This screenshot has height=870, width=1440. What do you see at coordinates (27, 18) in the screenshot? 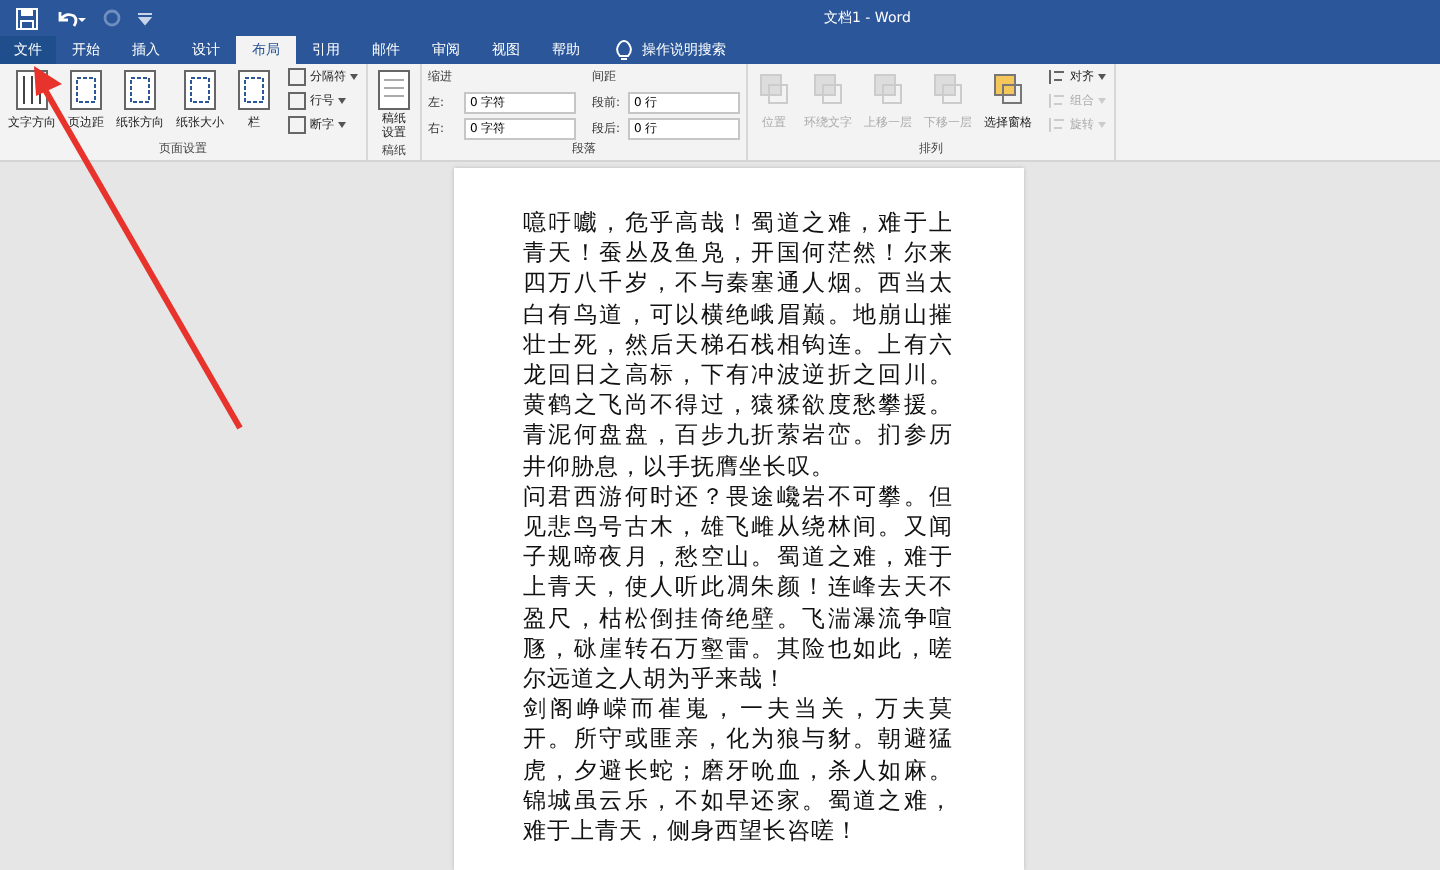
I see `save-icon` at bounding box center [27, 18].